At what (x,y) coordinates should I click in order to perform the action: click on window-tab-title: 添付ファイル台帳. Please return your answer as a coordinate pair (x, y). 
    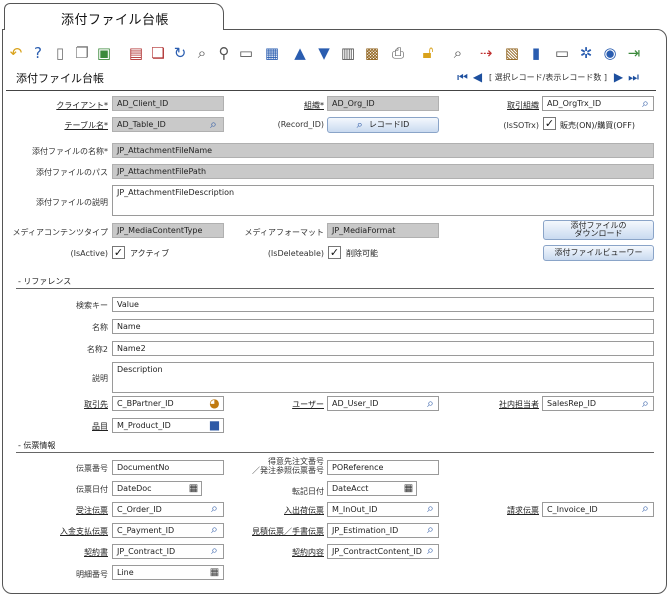
    Looking at the image, I should click on (115, 20).